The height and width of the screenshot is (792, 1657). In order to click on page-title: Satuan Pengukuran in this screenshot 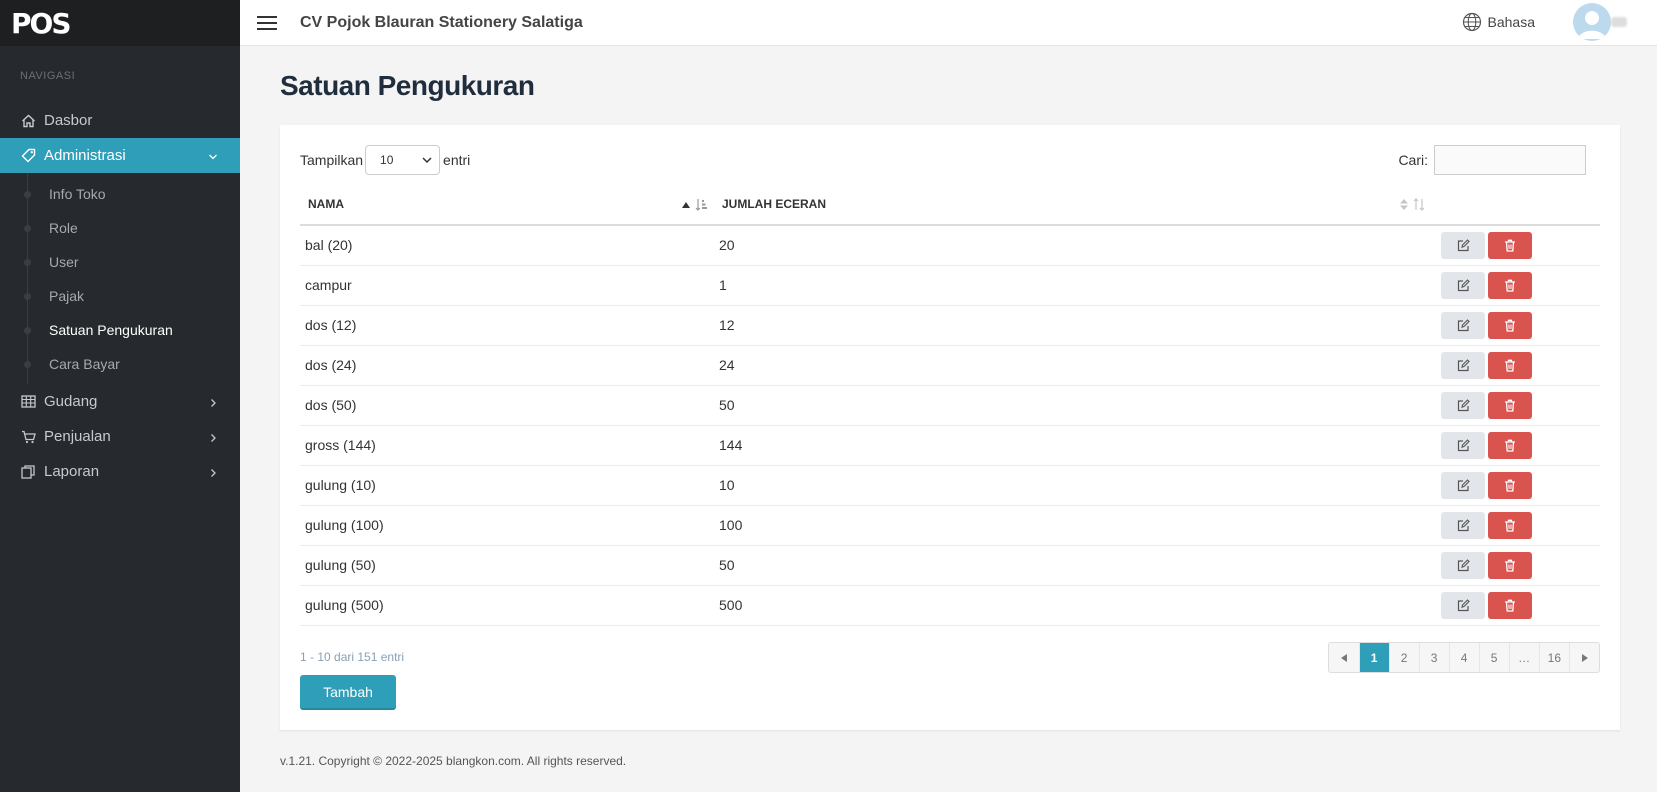, I will do `click(407, 85)`.